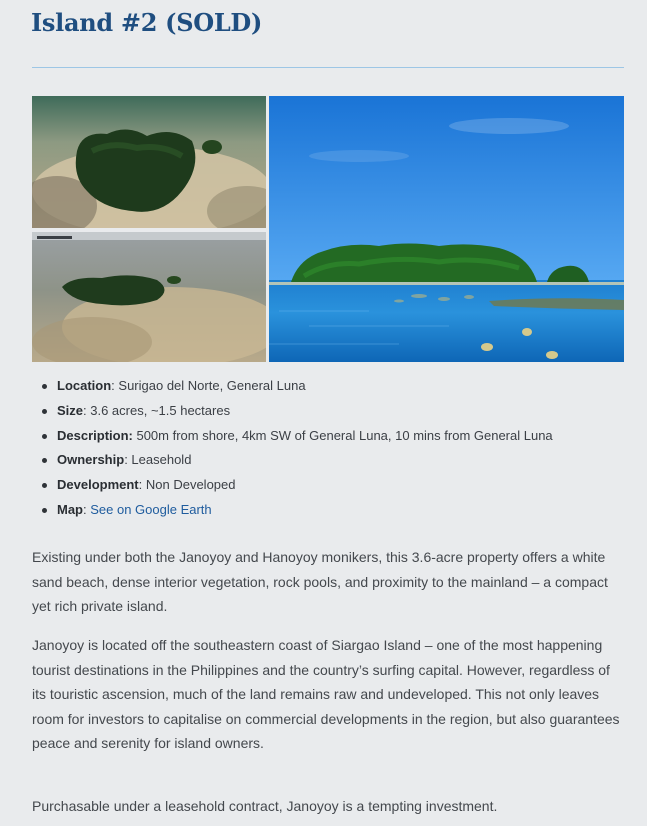 This screenshot has width=647, height=826. I want to click on detail-value: Surigao del Norte, General Luna, so click(212, 385).